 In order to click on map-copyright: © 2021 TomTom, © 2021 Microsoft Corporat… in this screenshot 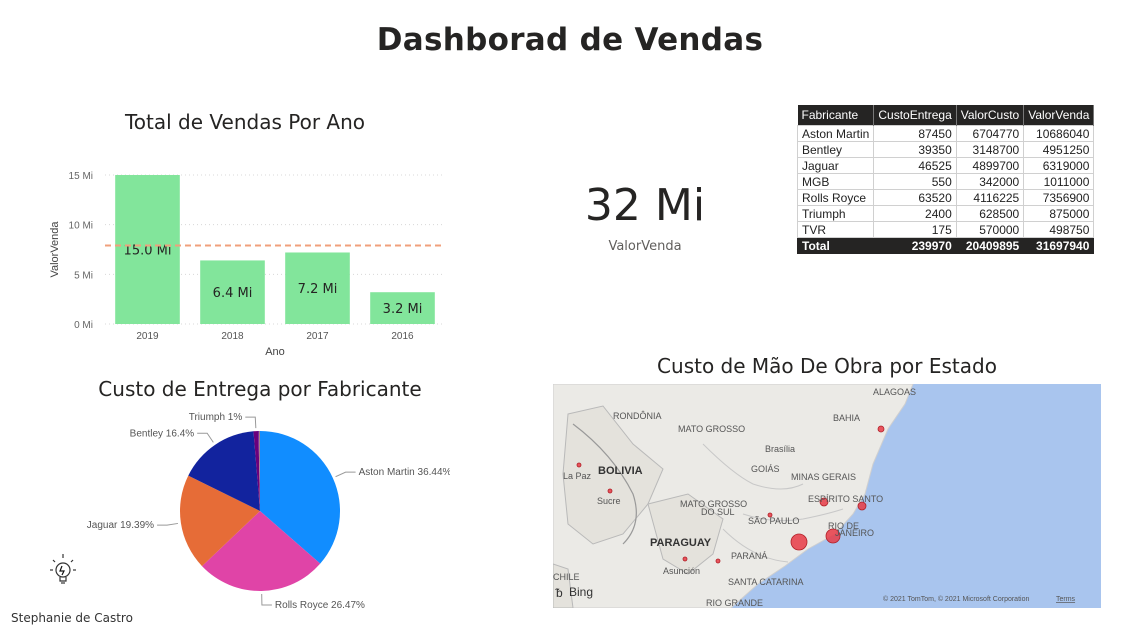, I will do `click(956, 599)`.